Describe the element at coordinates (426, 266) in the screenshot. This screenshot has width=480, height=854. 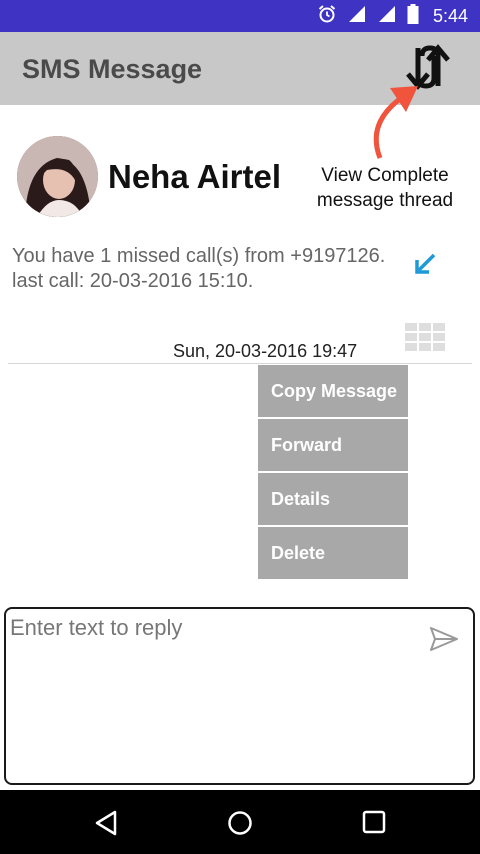
I see `missed-call-icon` at that location.